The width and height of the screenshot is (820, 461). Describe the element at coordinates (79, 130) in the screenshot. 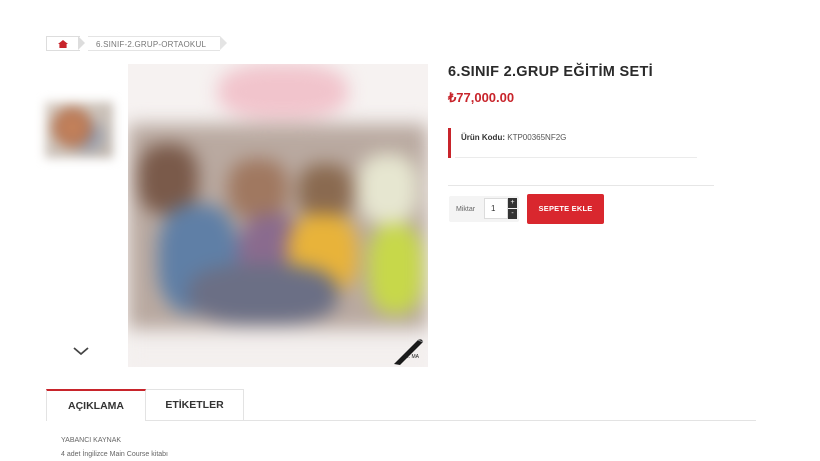

I see `product-thumbnail` at that location.